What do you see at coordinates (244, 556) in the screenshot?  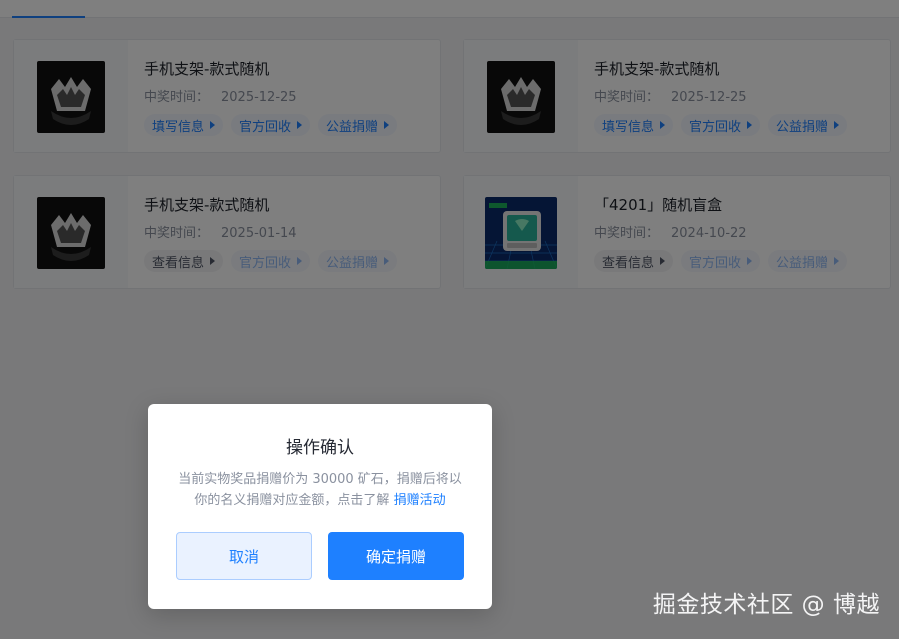 I see `cancel-button: 取消` at bounding box center [244, 556].